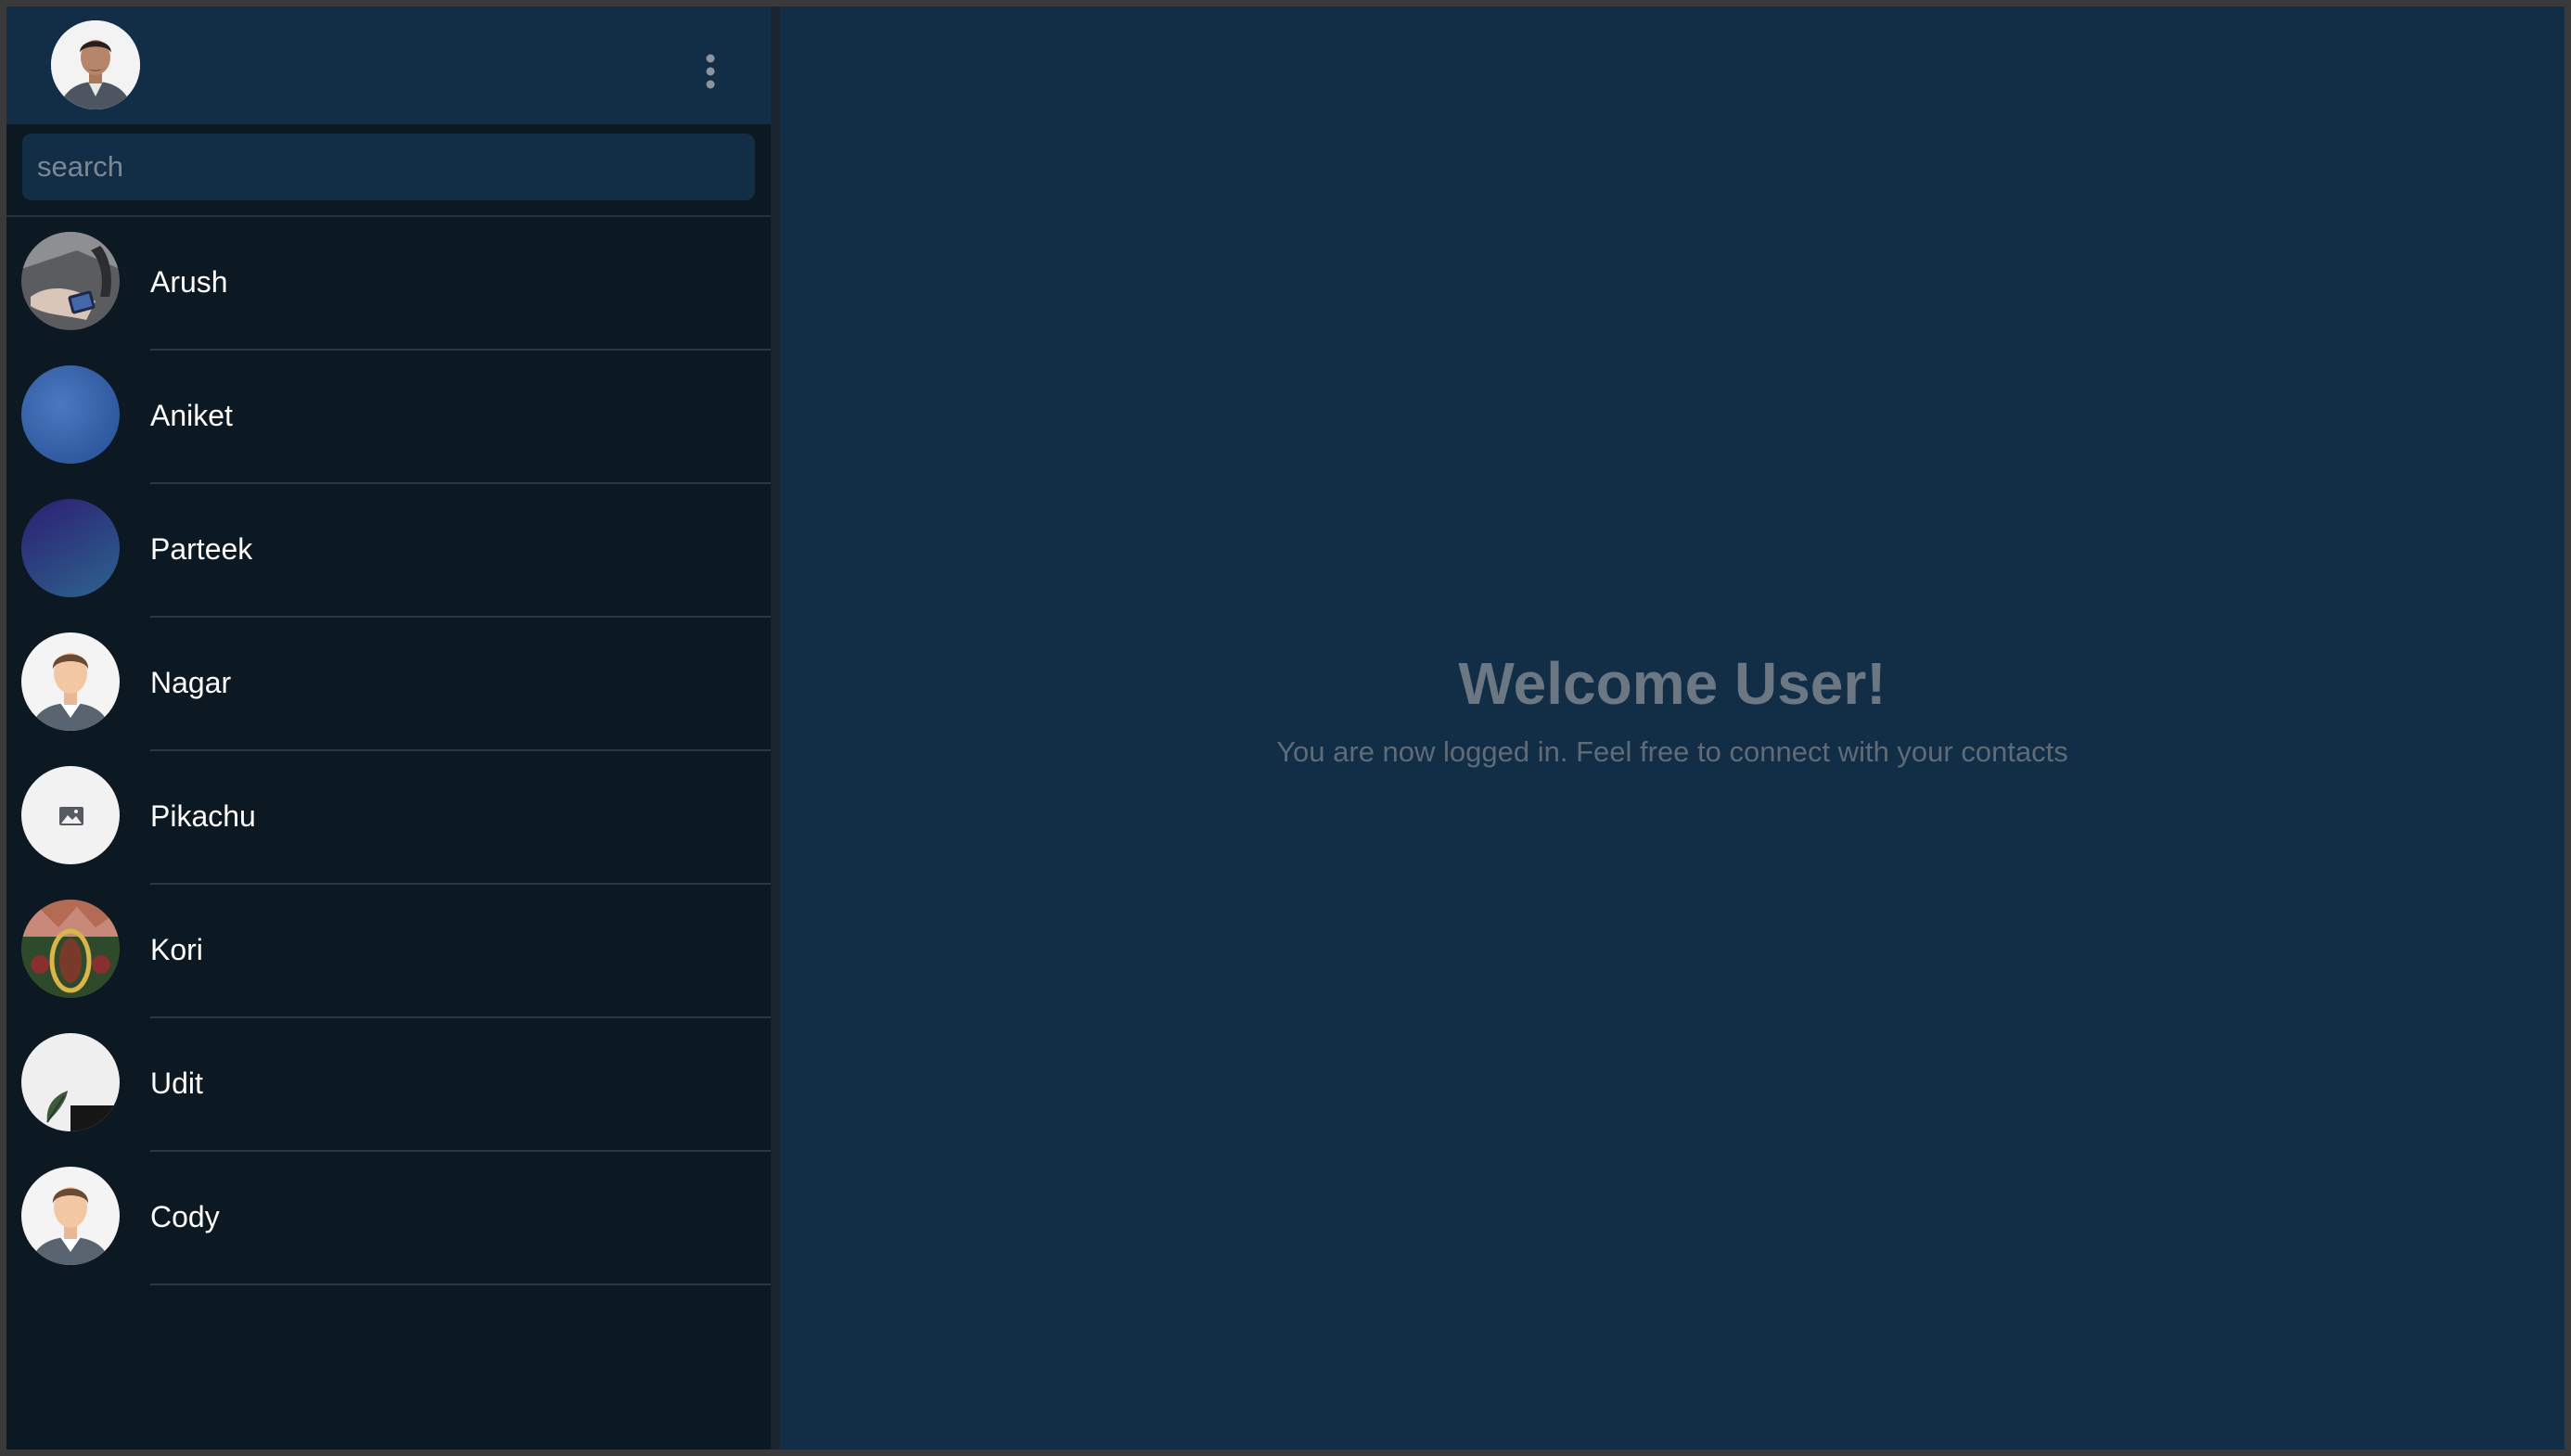  I want to click on profile-photo-icon, so click(95, 64).